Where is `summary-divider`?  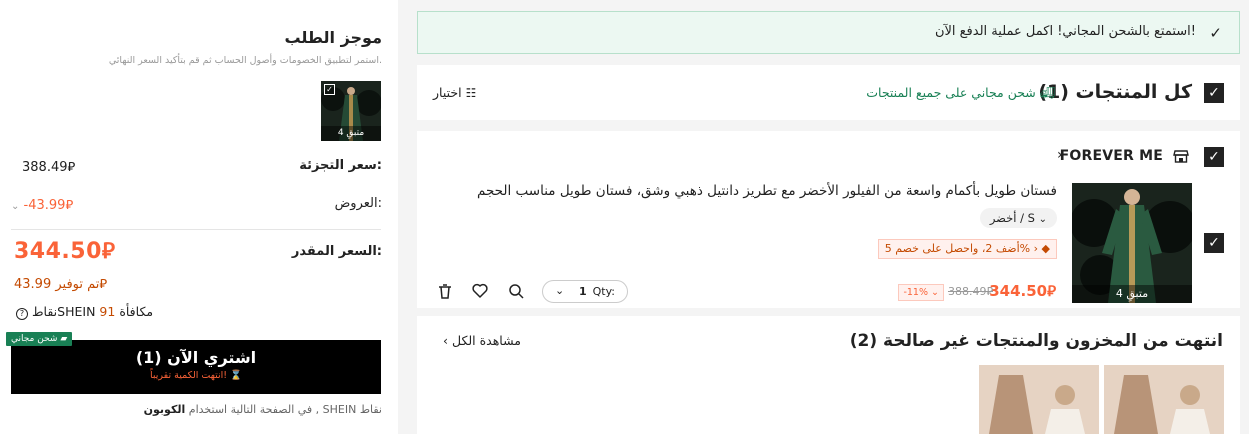 summary-divider is located at coordinates (196, 229).